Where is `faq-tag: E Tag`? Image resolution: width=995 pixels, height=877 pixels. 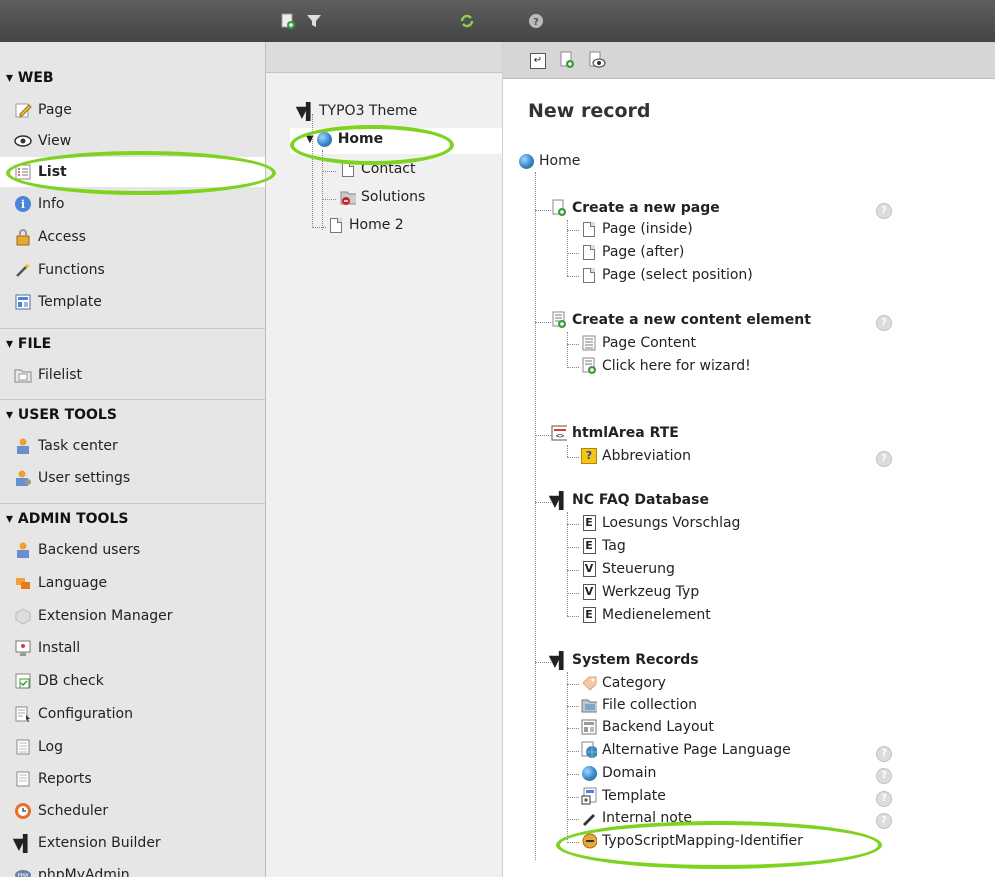 faq-tag: E Tag is located at coordinates (603, 546).